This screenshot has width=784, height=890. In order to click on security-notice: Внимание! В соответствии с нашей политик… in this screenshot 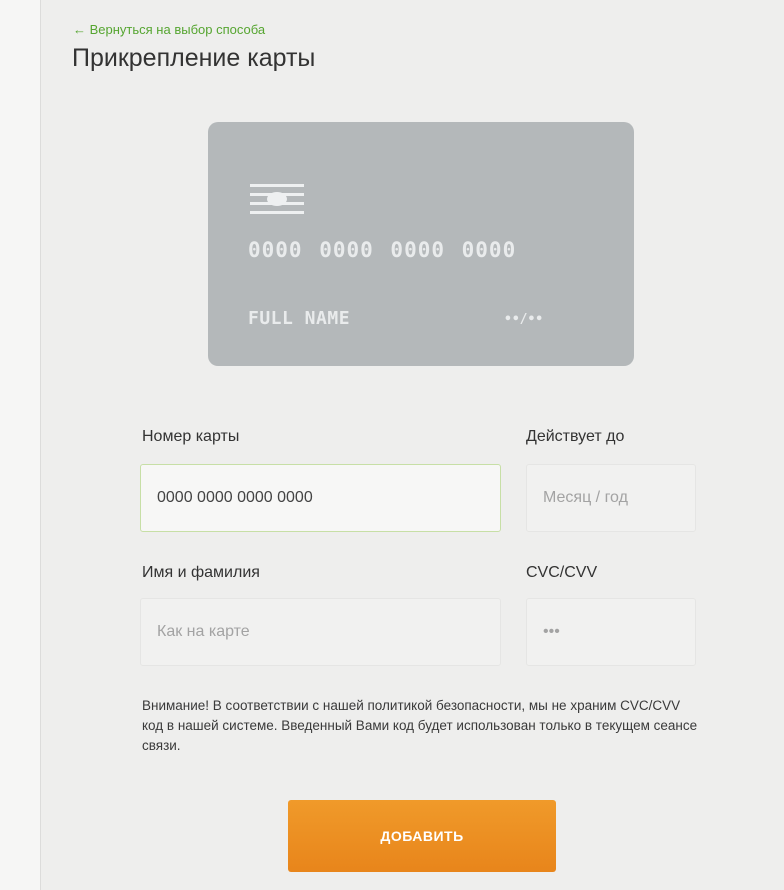, I will do `click(420, 725)`.